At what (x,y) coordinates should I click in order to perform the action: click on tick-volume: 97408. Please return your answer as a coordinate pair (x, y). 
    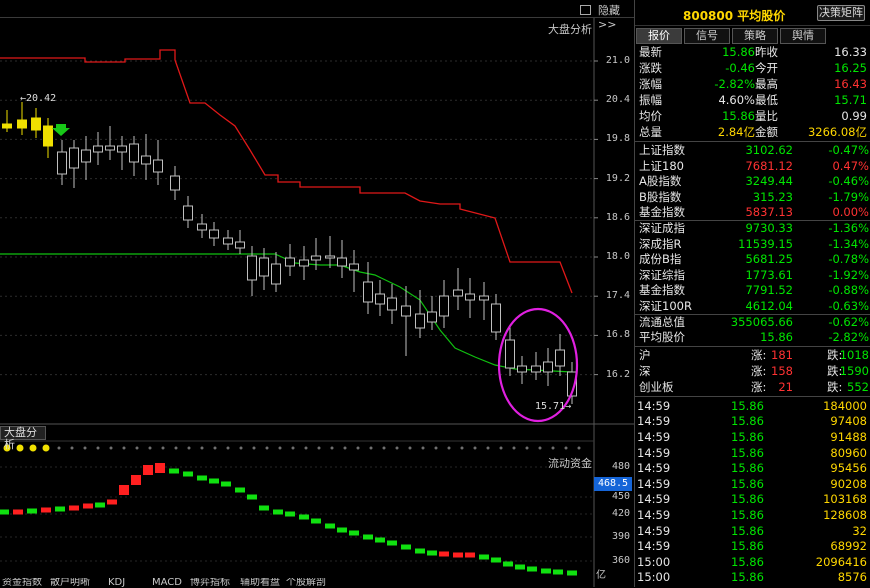
    Looking at the image, I should click on (848, 421).